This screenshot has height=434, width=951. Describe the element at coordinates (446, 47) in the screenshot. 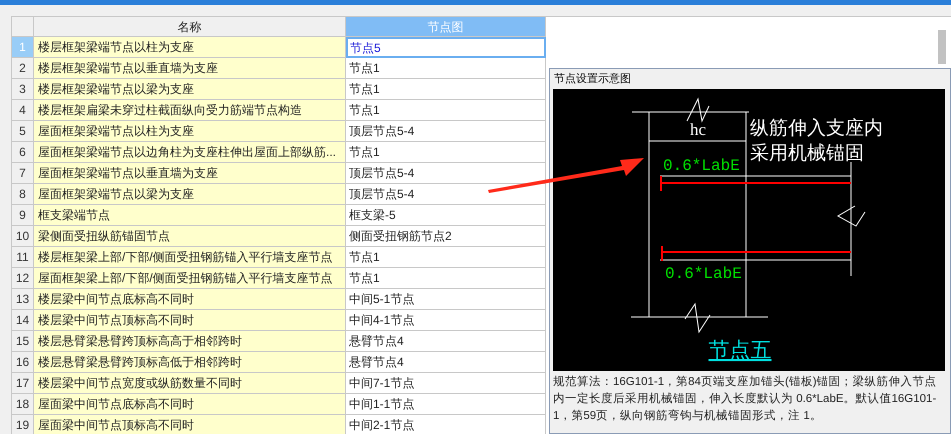

I see `table-cell: 节点5` at that location.